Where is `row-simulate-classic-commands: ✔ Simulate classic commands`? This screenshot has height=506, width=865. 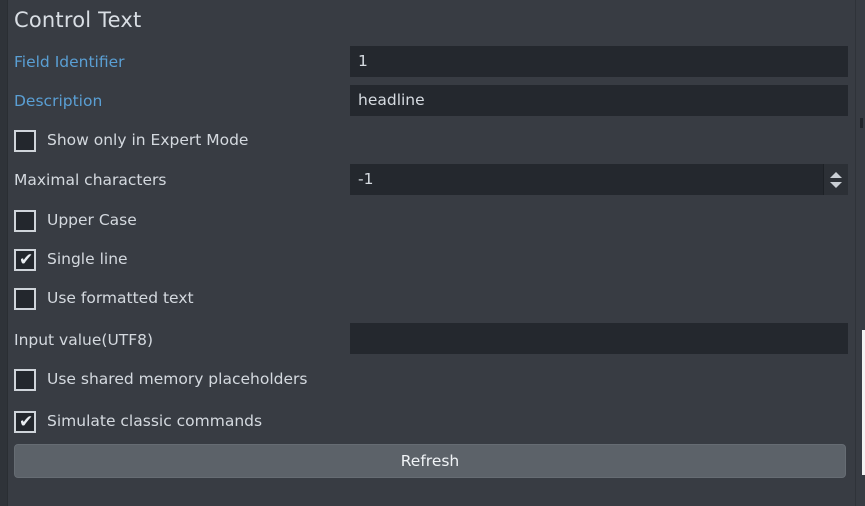 row-simulate-classic-commands: ✔ Simulate classic commands is located at coordinates (432, 422).